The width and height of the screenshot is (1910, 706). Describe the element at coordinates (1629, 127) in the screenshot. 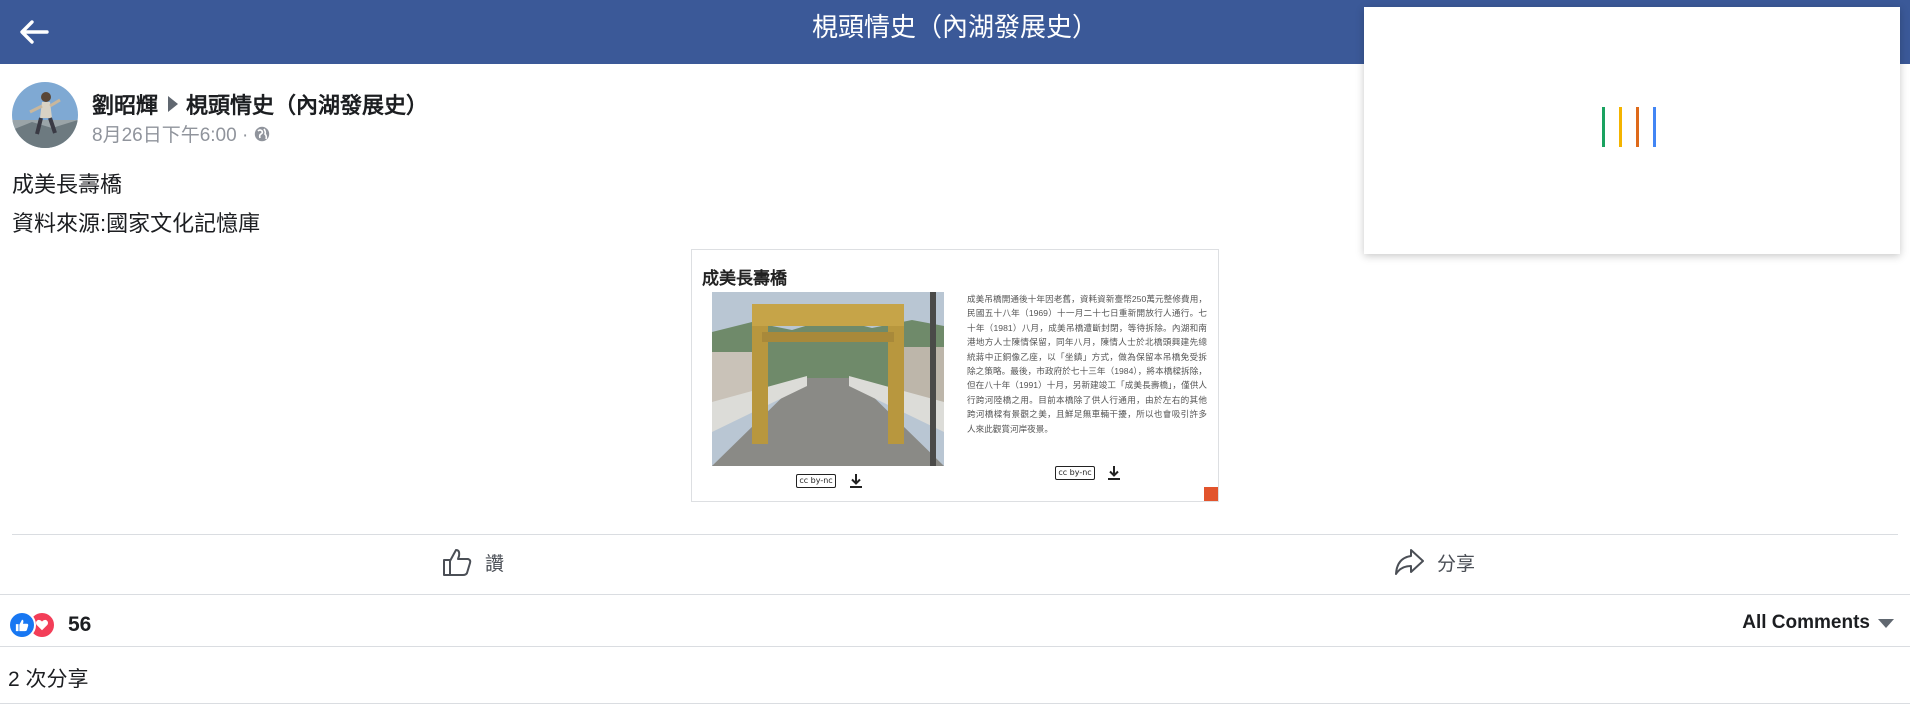

I see `loading-spinner-icon` at that location.